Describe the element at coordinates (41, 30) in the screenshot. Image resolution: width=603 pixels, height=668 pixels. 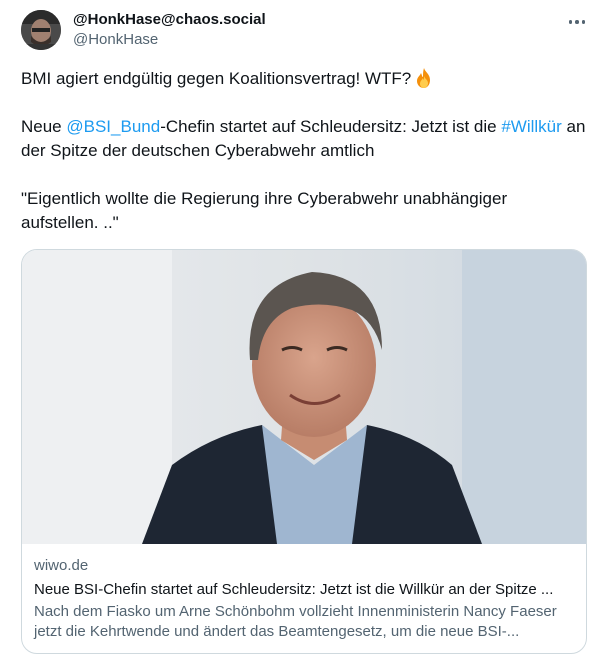
I see `avatar` at that location.